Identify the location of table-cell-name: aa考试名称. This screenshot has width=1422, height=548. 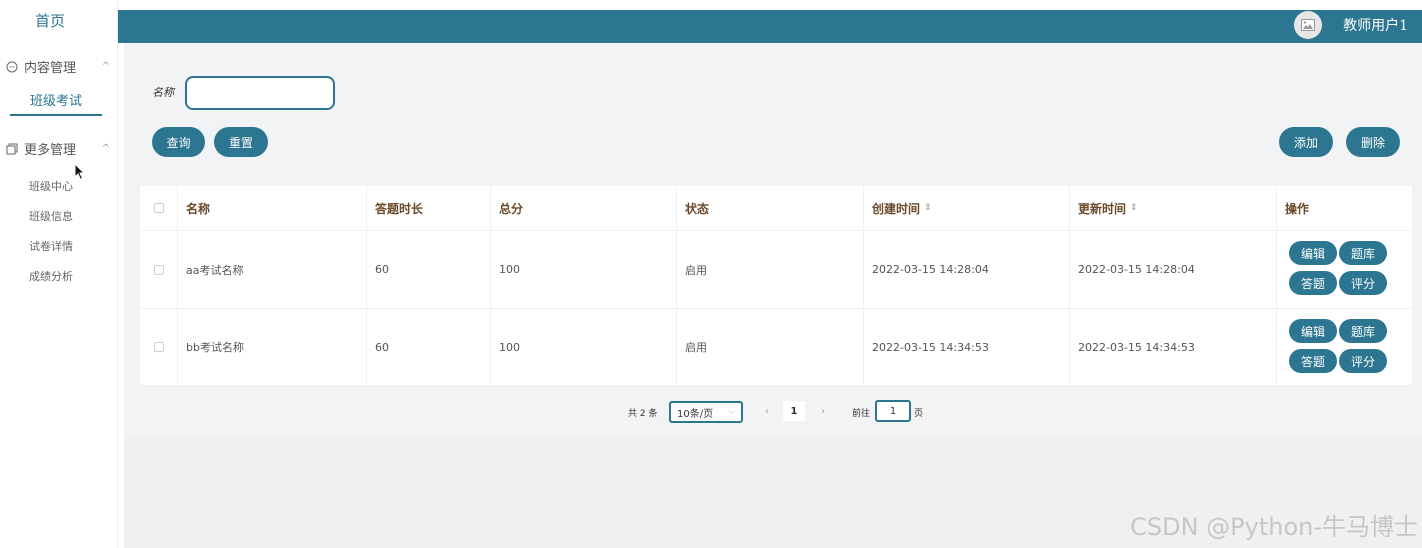
(272, 270).